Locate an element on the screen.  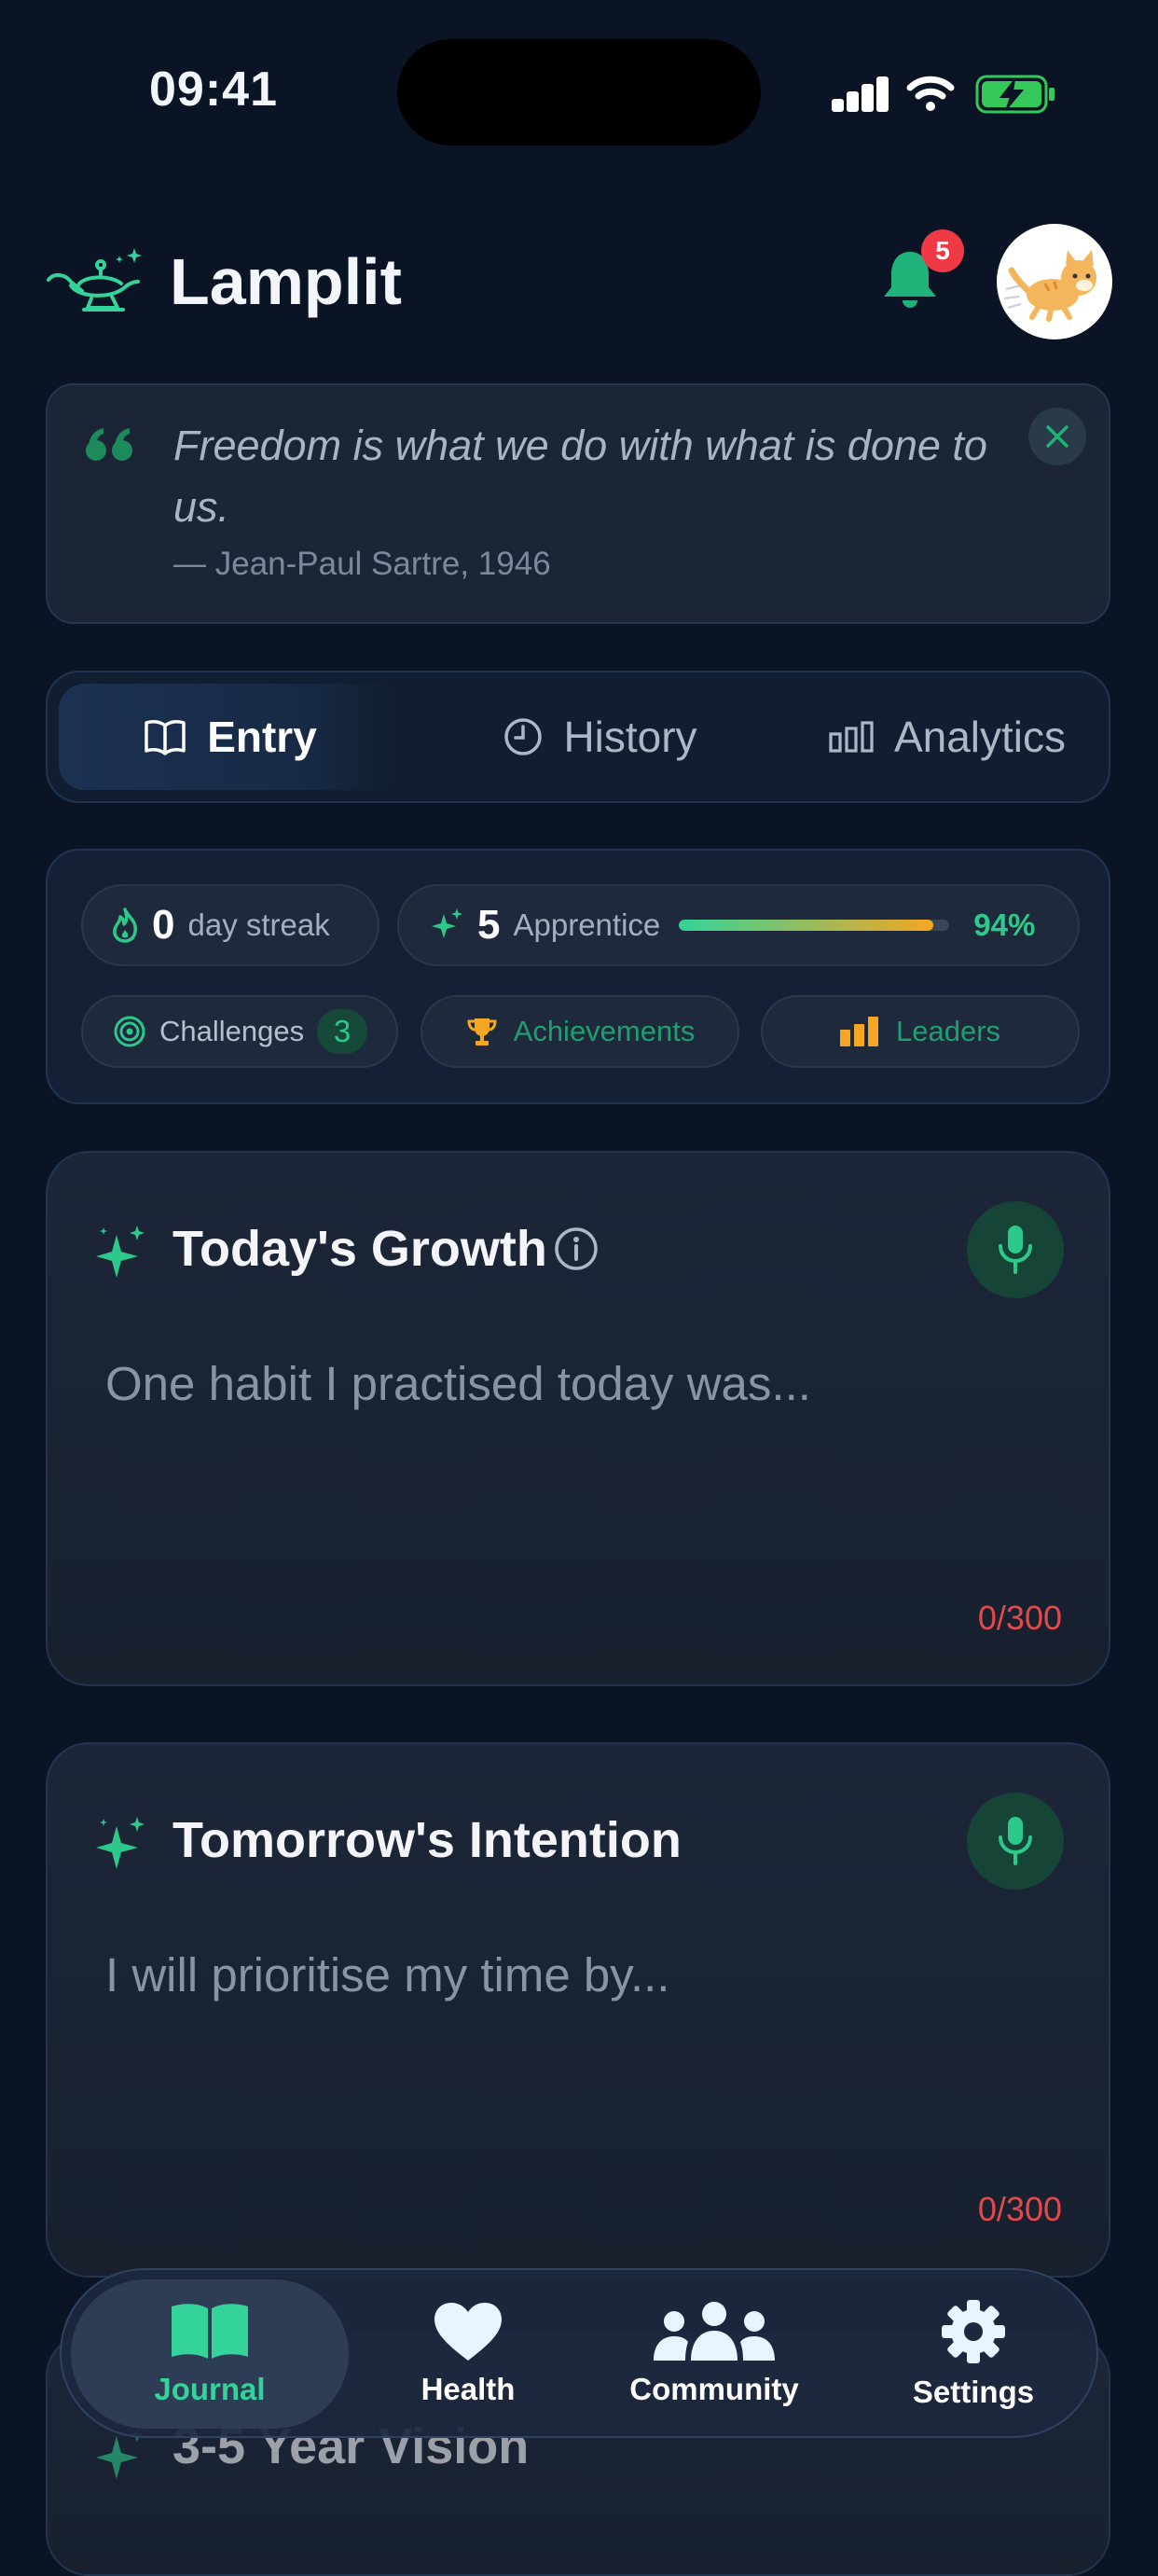
book-icon is located at coordinates (165, 737).